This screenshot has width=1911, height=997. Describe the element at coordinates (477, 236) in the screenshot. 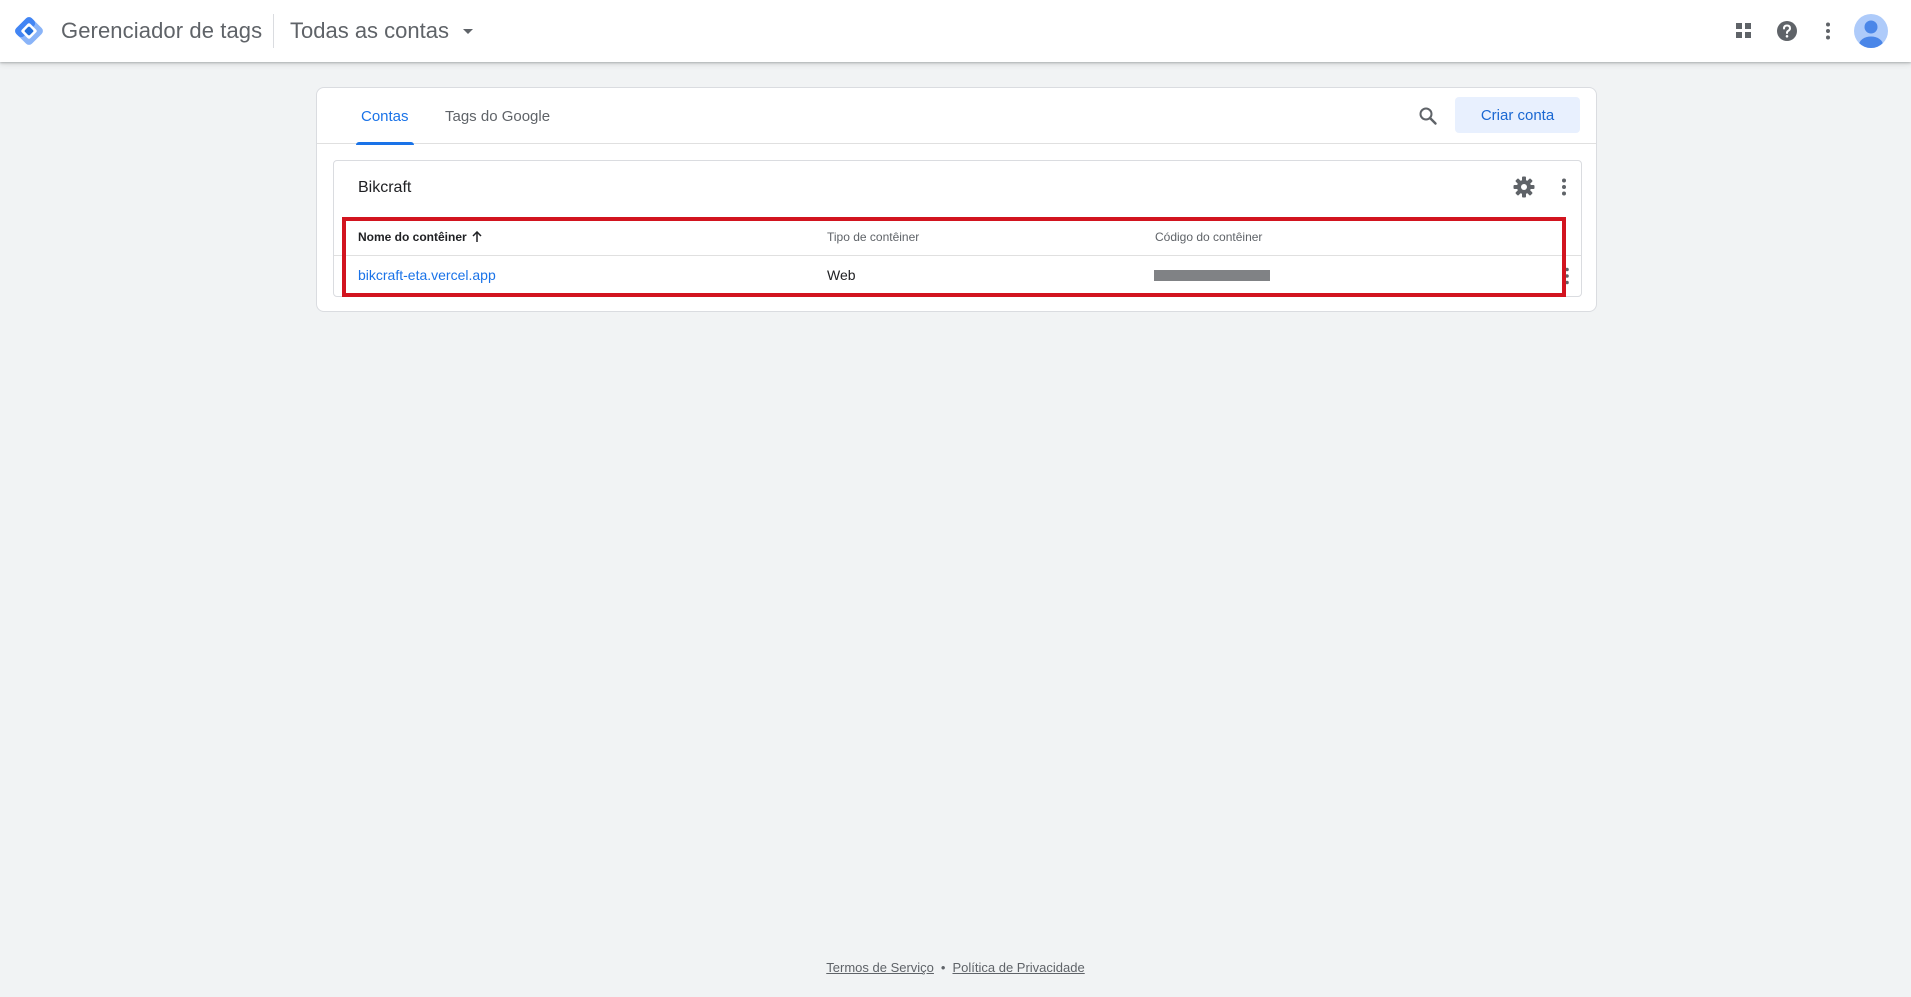

I see `sort-ascending-icon` at that location.